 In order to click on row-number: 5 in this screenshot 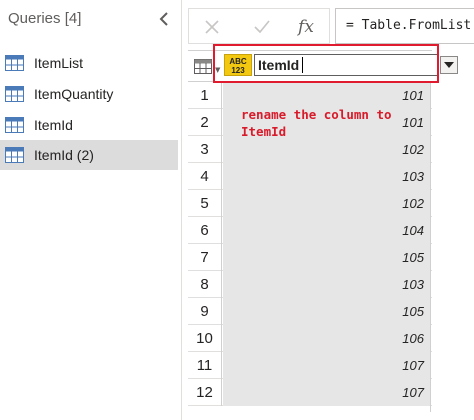, I will do `click(205, 203)`.